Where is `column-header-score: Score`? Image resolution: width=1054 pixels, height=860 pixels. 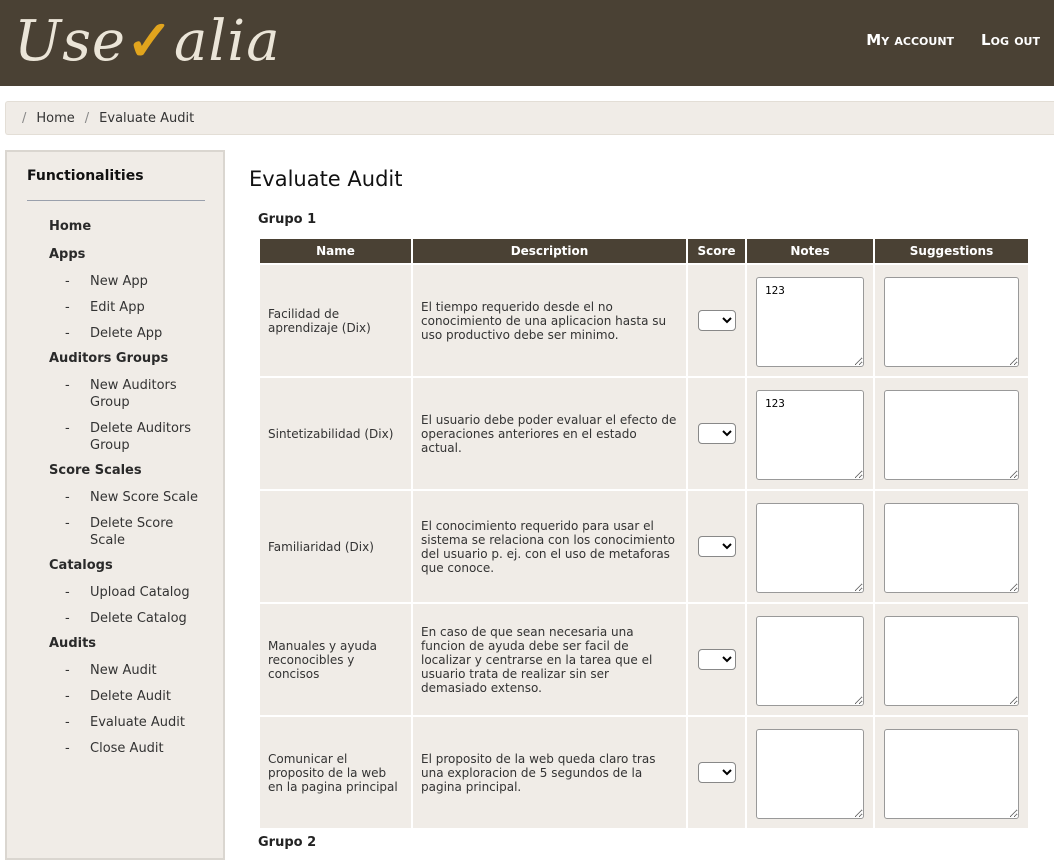
column-header-score: Score is located at coordinates (716, 251).